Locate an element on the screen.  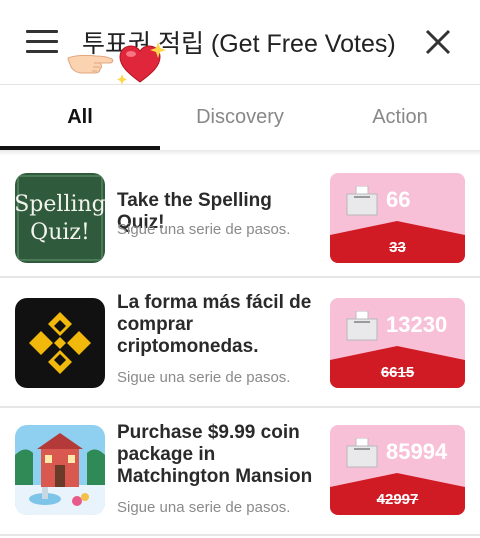
reward-votes: 85994 is located at coordinates (417, 451).